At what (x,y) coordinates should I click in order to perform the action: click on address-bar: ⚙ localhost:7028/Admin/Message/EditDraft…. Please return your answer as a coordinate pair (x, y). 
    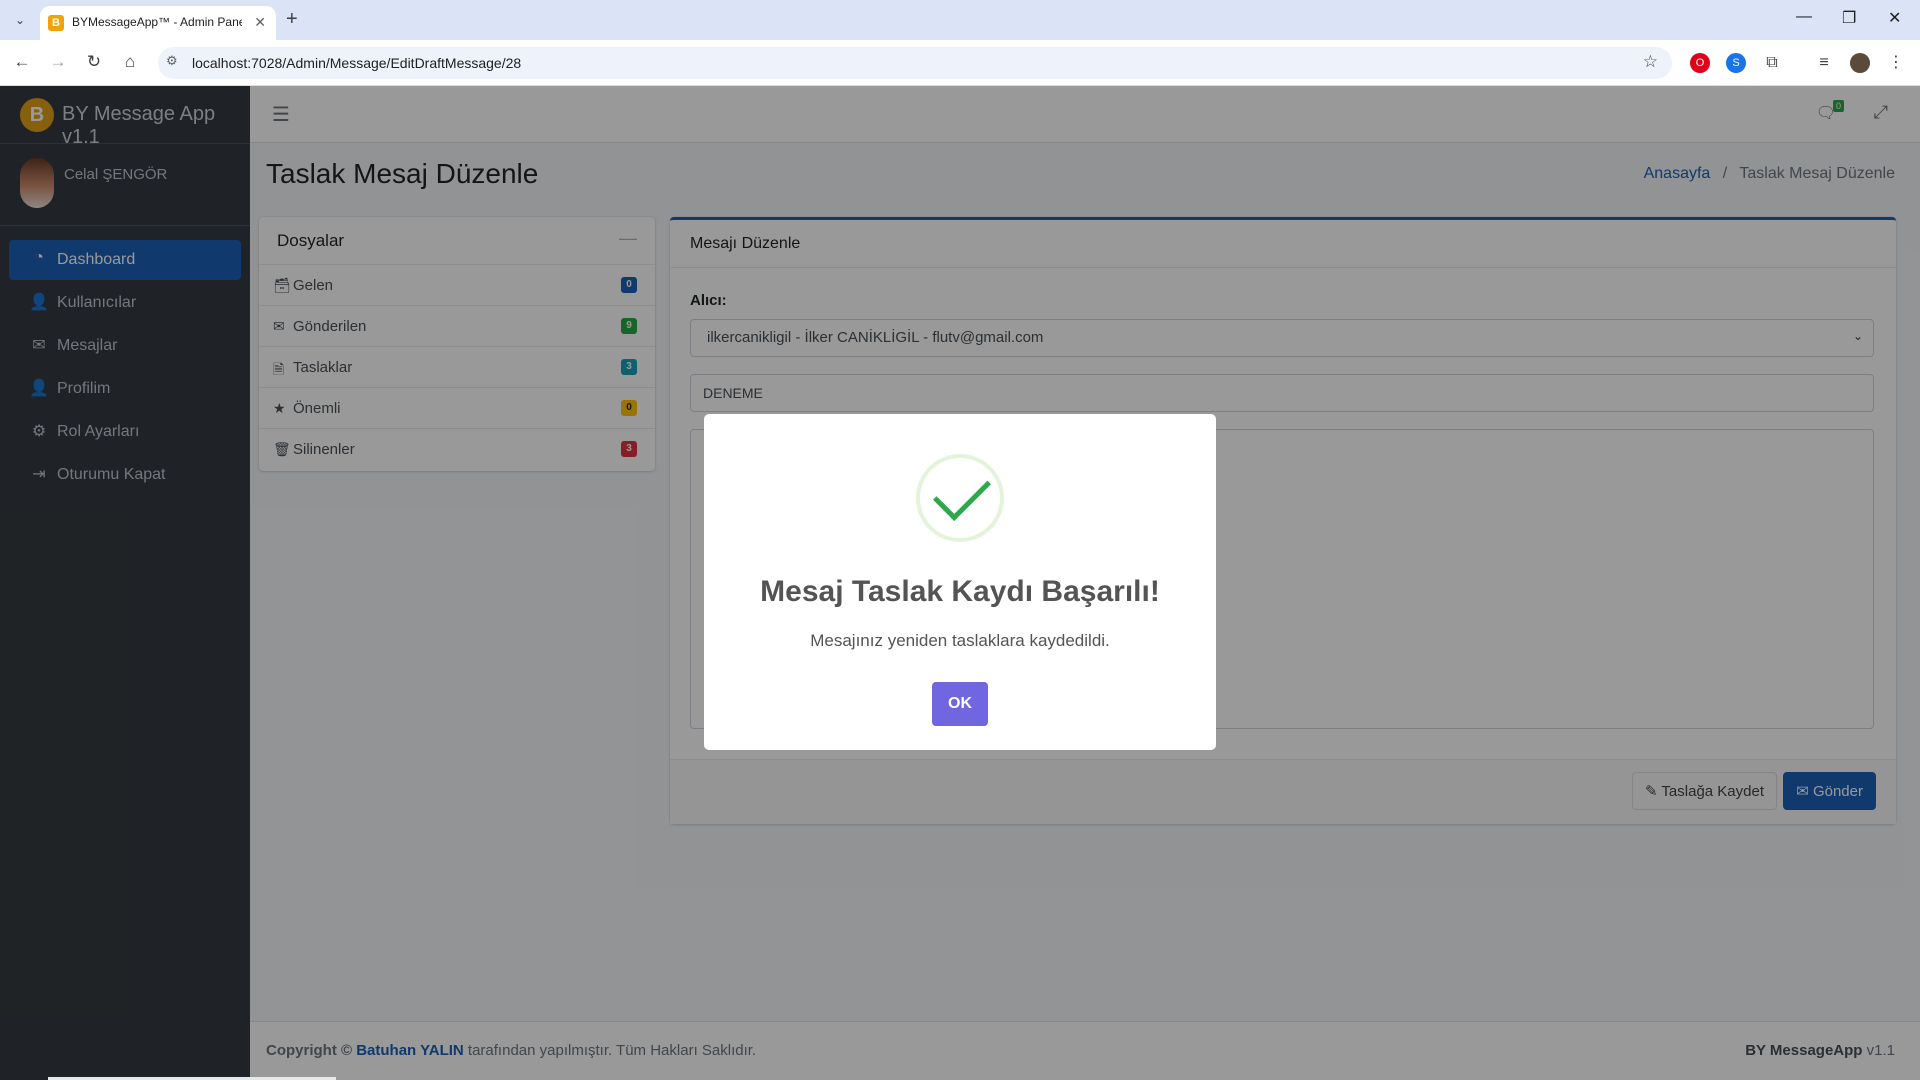
    Looking at the image, I should click on (915, 63).